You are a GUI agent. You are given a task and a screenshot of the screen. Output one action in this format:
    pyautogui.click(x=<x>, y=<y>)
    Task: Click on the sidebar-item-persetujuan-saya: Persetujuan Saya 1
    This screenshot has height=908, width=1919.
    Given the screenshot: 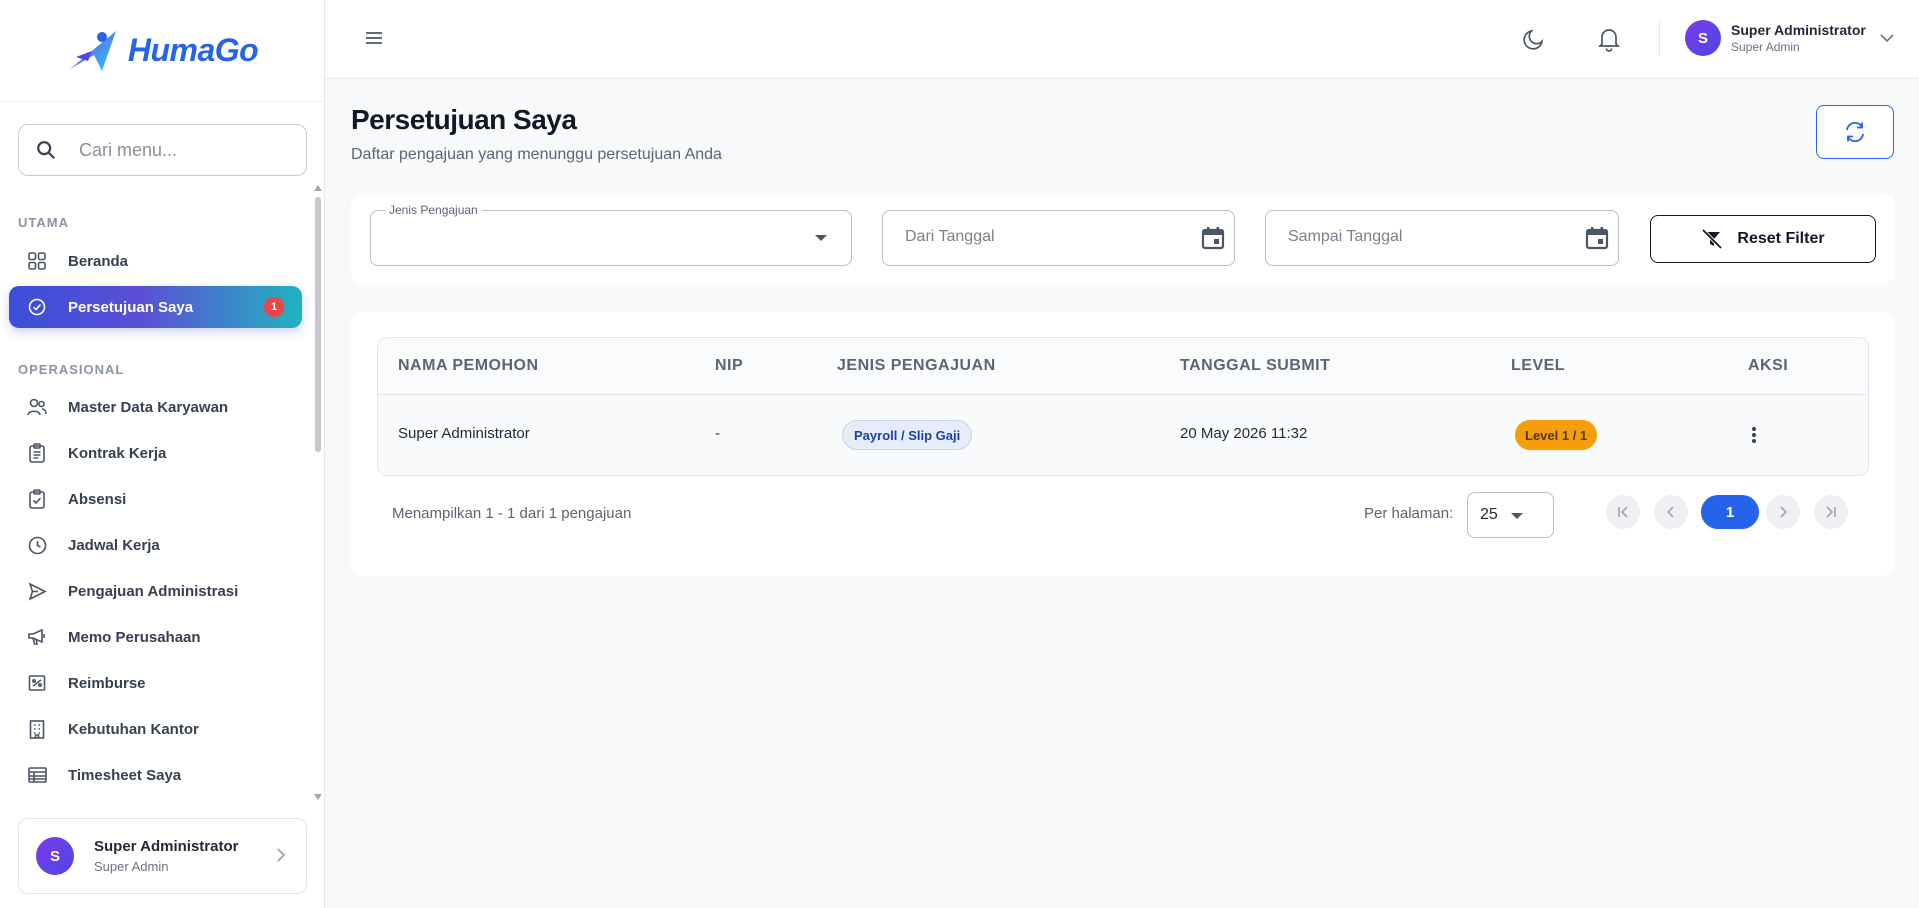 What is the action you would take?
    pyautogui.click(x=155, y=307)
    